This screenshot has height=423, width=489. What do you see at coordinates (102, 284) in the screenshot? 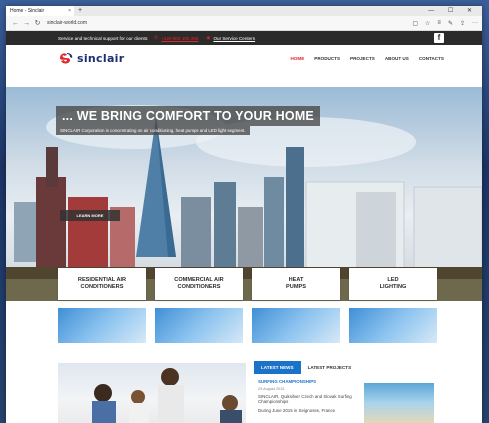
I see `tile-label: RESIDENTIAL AIR CONDITIONERS` at bounding box center [102, 284].